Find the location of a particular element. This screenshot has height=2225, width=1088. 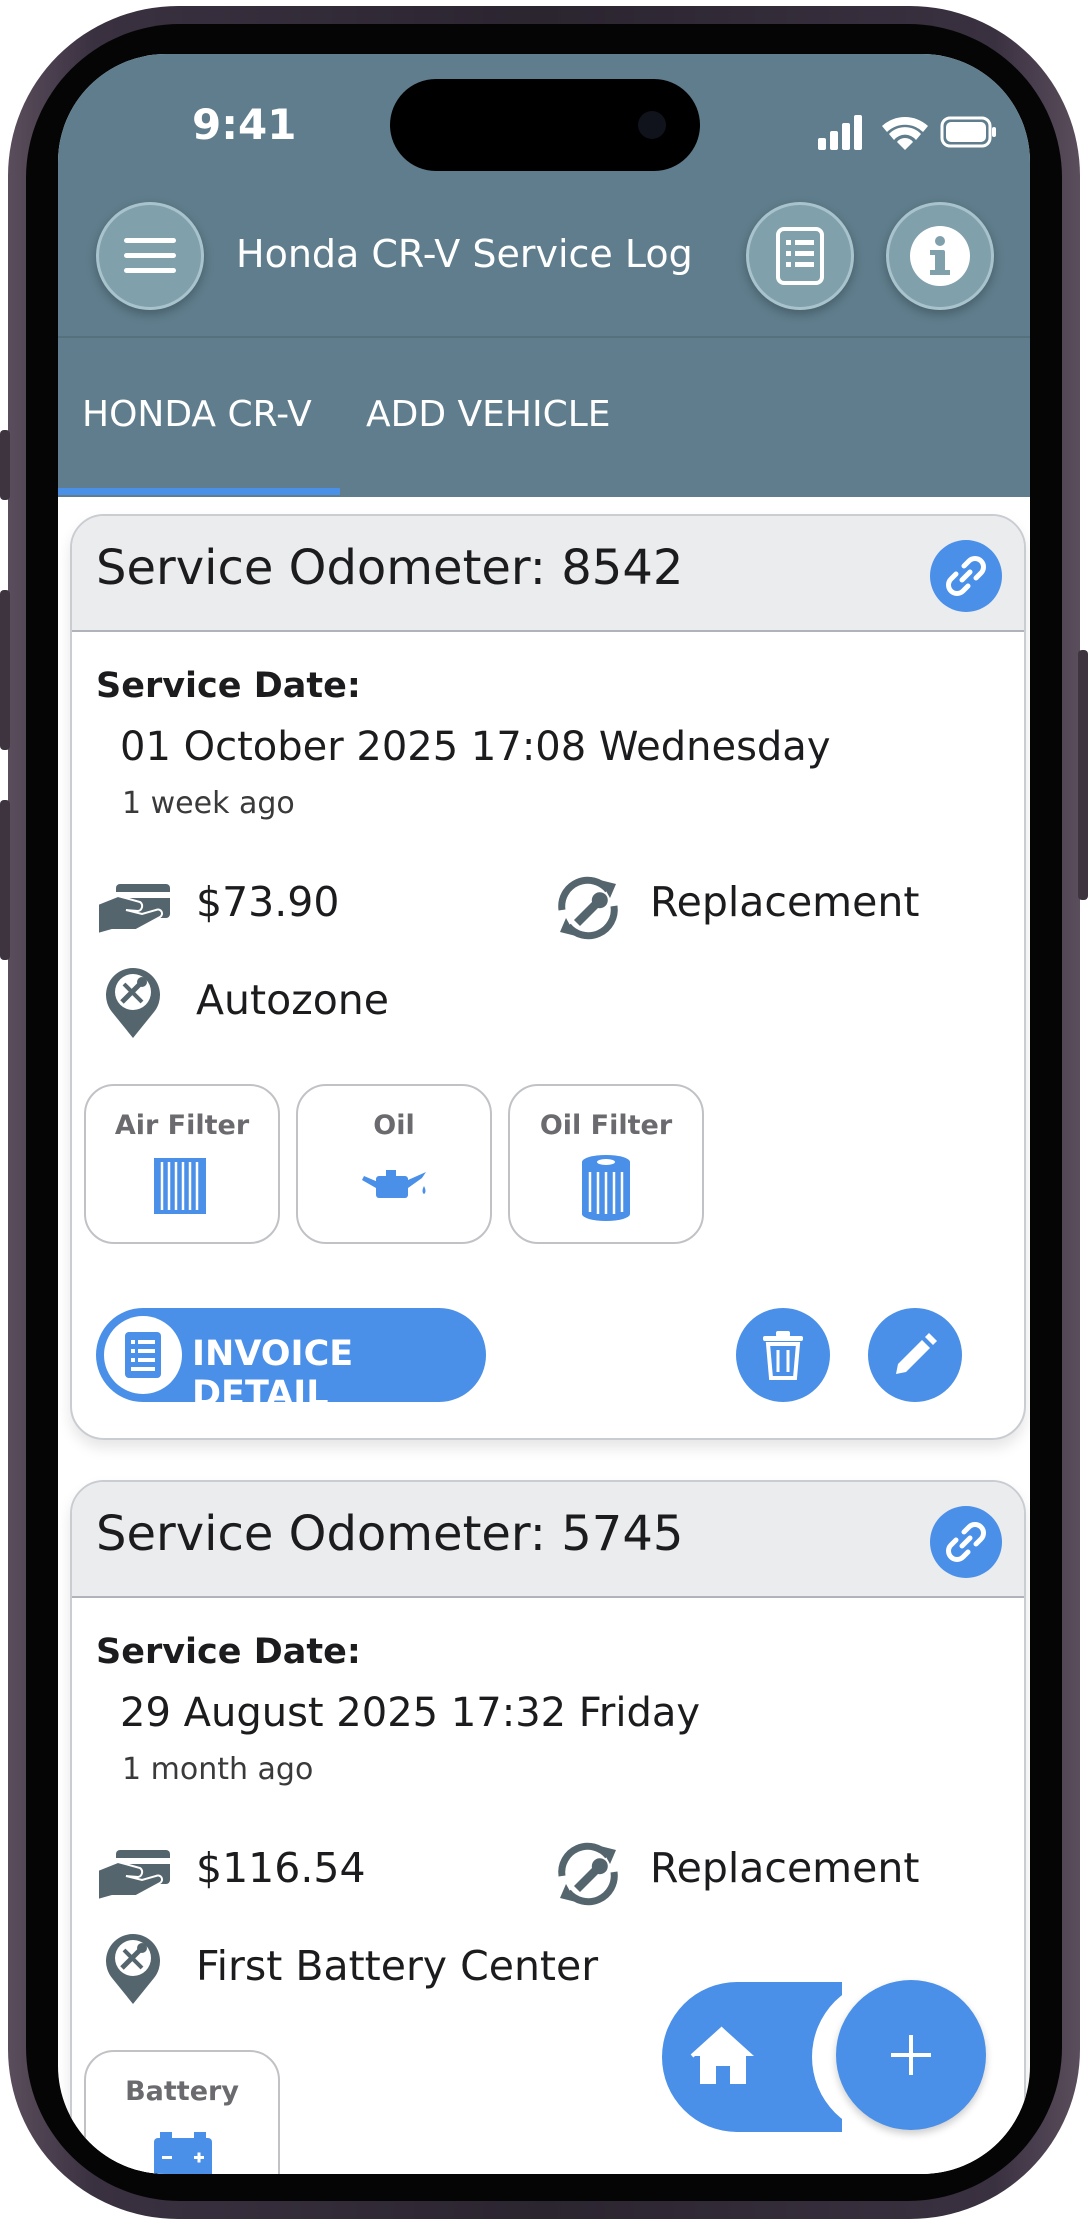

service-item-chip: Oil Filter is located at coordinates (606, 1164).